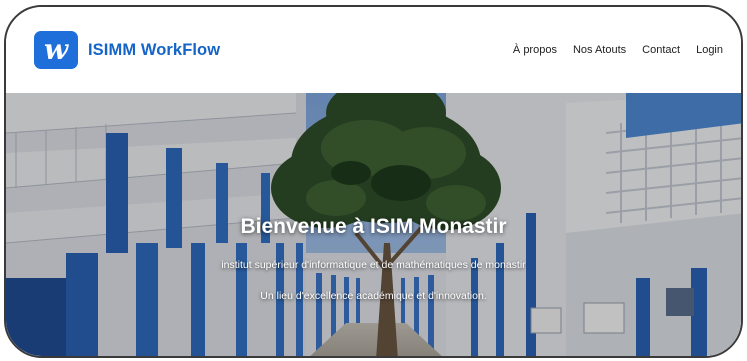 Image resolution: width=747 pixels, height=361 pixels. I want to click on hero-title: Bienvenue à ISIM Monastir, so click(373, 226).